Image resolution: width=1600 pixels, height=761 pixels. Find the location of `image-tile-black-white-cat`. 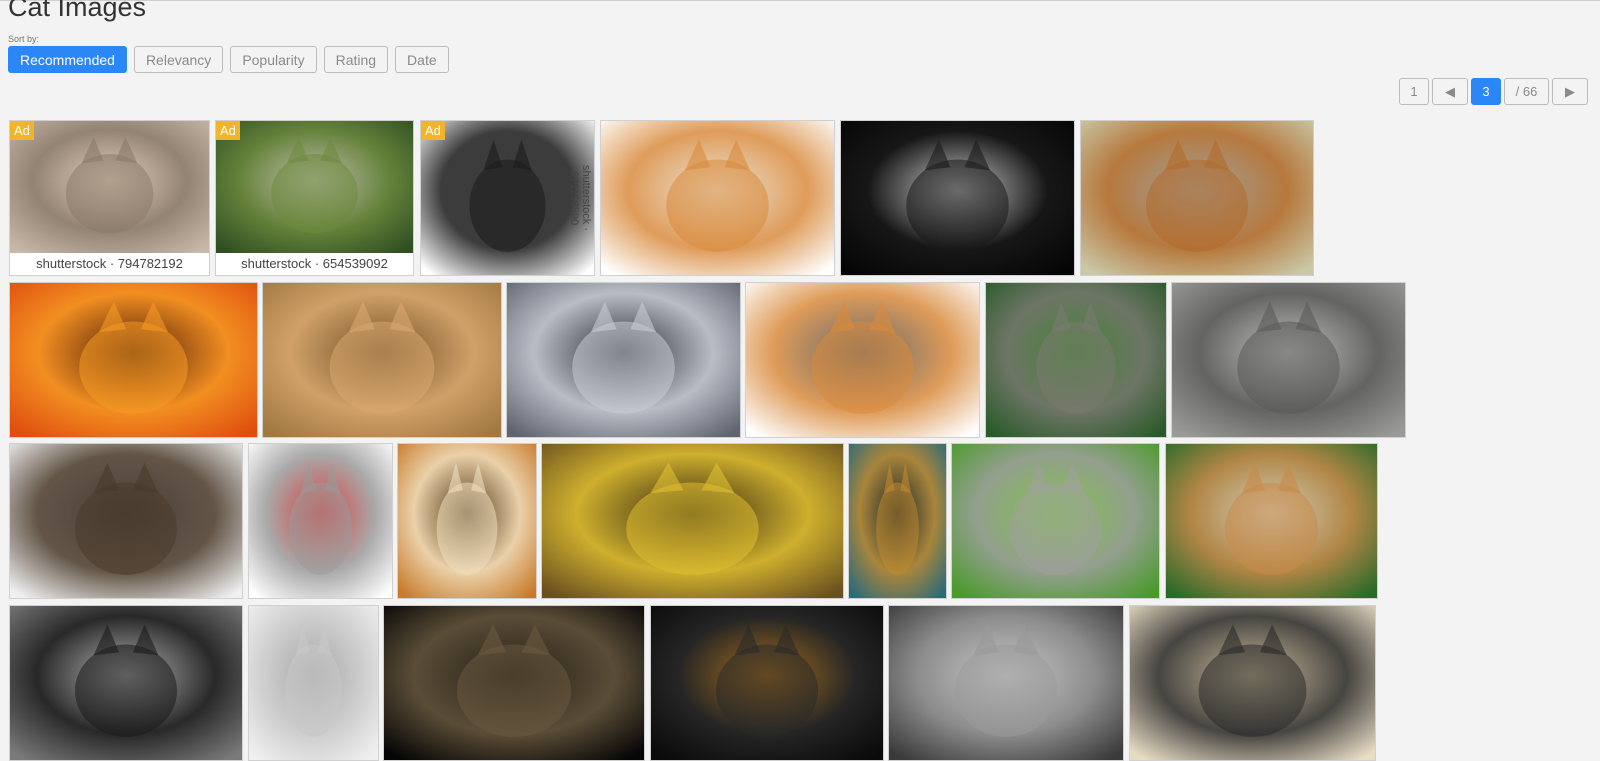

image-tile-black-white-cat is located at coordinates (957, 198).